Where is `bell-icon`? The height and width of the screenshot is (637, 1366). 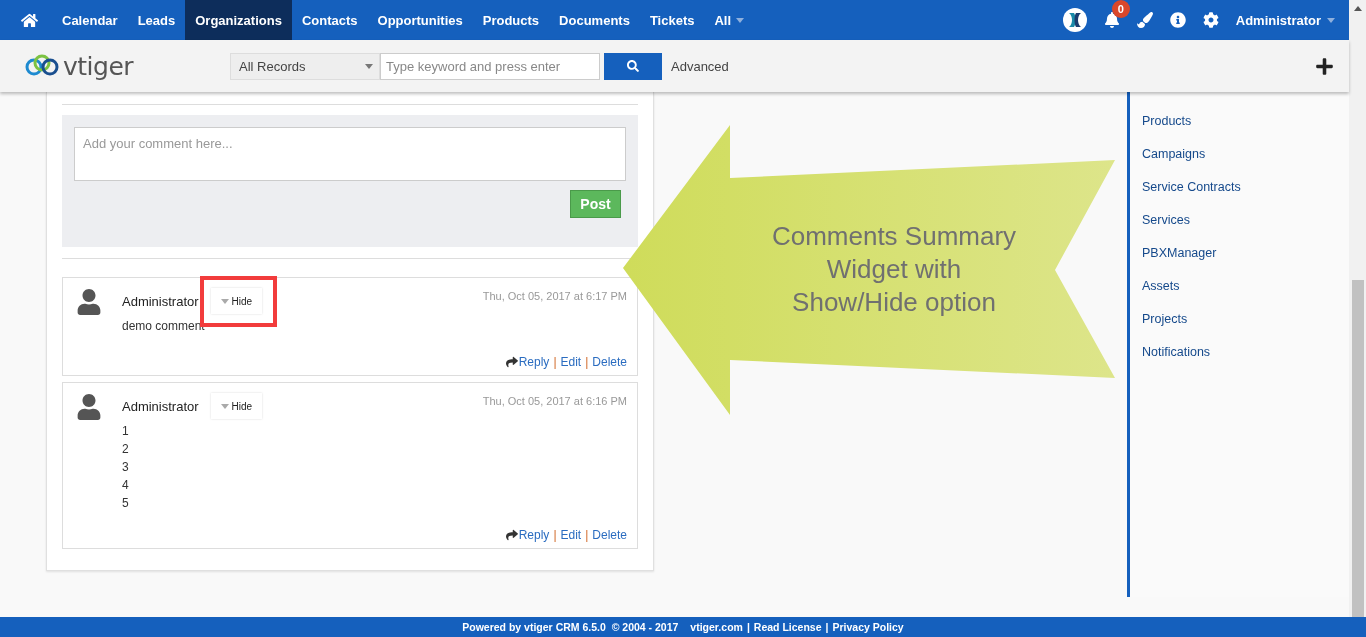 bell-icon is located at coordinates (1111, 20).